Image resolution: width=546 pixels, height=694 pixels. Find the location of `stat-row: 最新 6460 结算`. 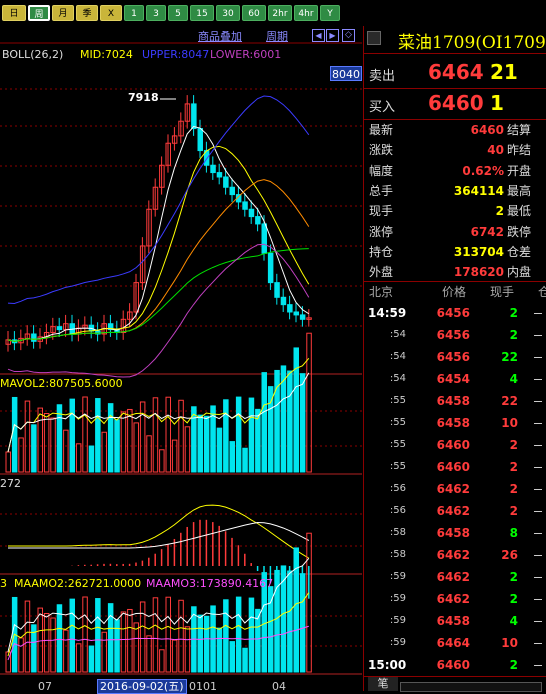

stat-row: 最新 6460 结算 is located at coordinates (455, 130).